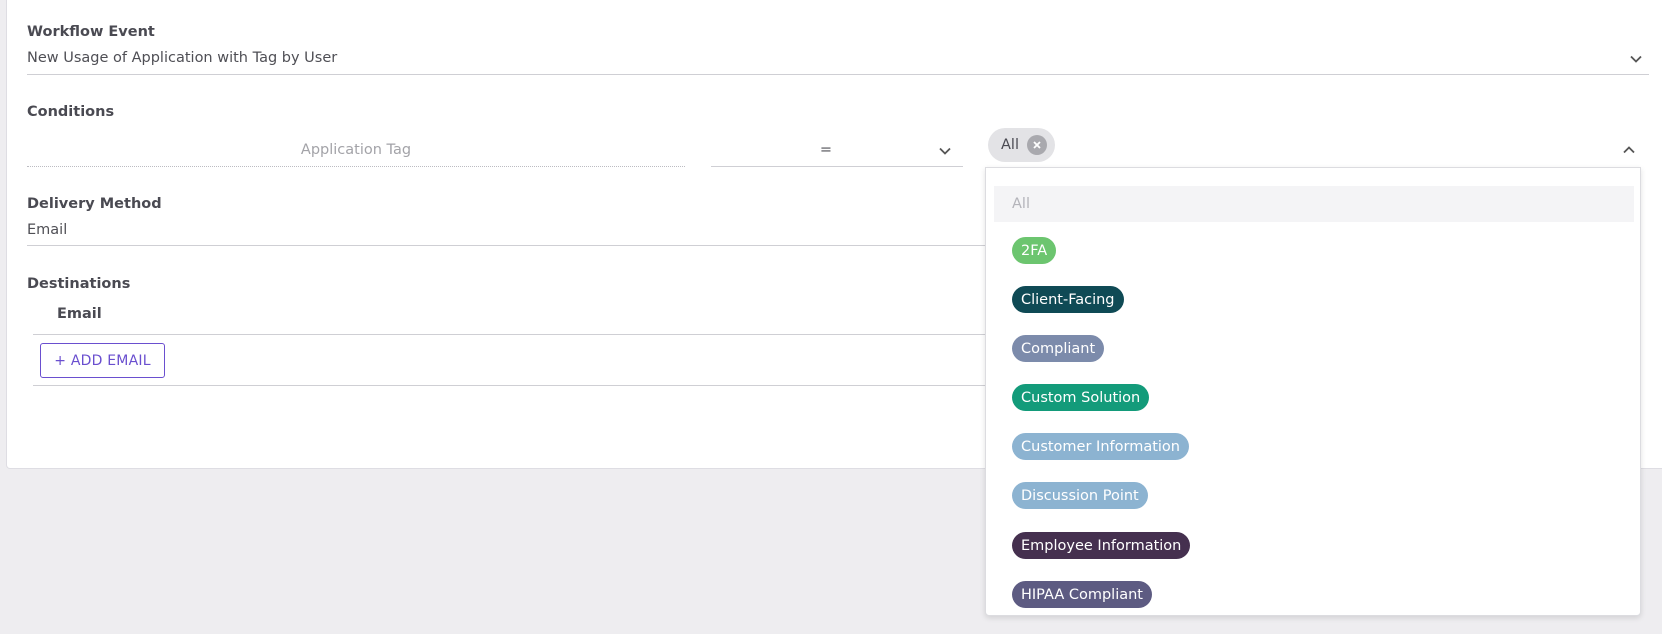 The height and width of the screenshot is (634, 1662). I want to click on destinations-label: Destinations, so click(79, 284).